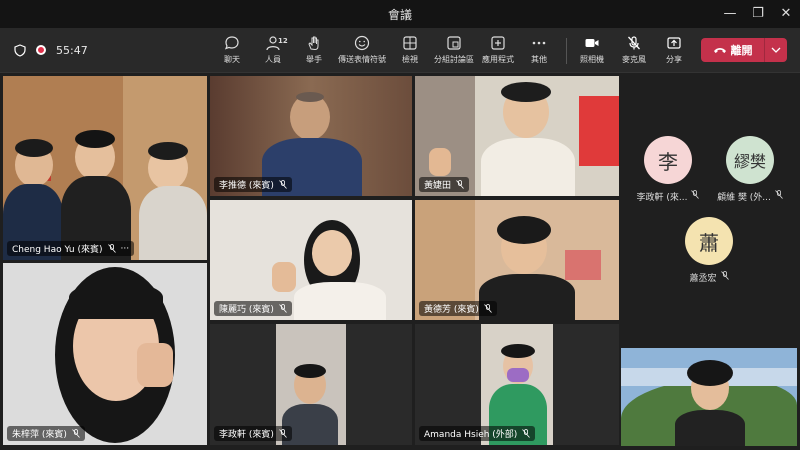 This screenshot has height=450, width=800. Describe the element at coordinates (786, 14) in the screenshot. I see `close-window-button: ✕` at that location.